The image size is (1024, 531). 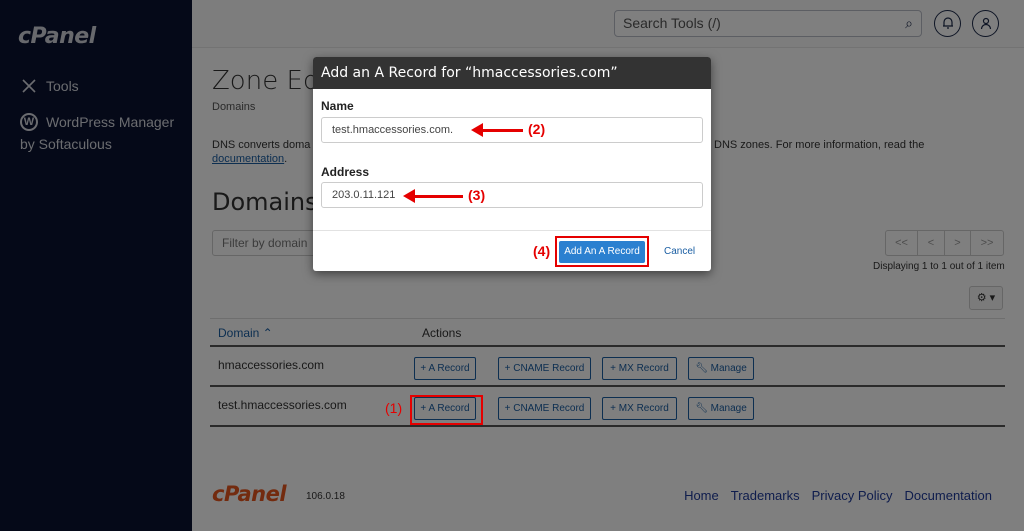 What do you see at coordinates (512, 195) in the screenshot?
I see `address-input: 203.0.11.121` at bounding box center [512, 195].